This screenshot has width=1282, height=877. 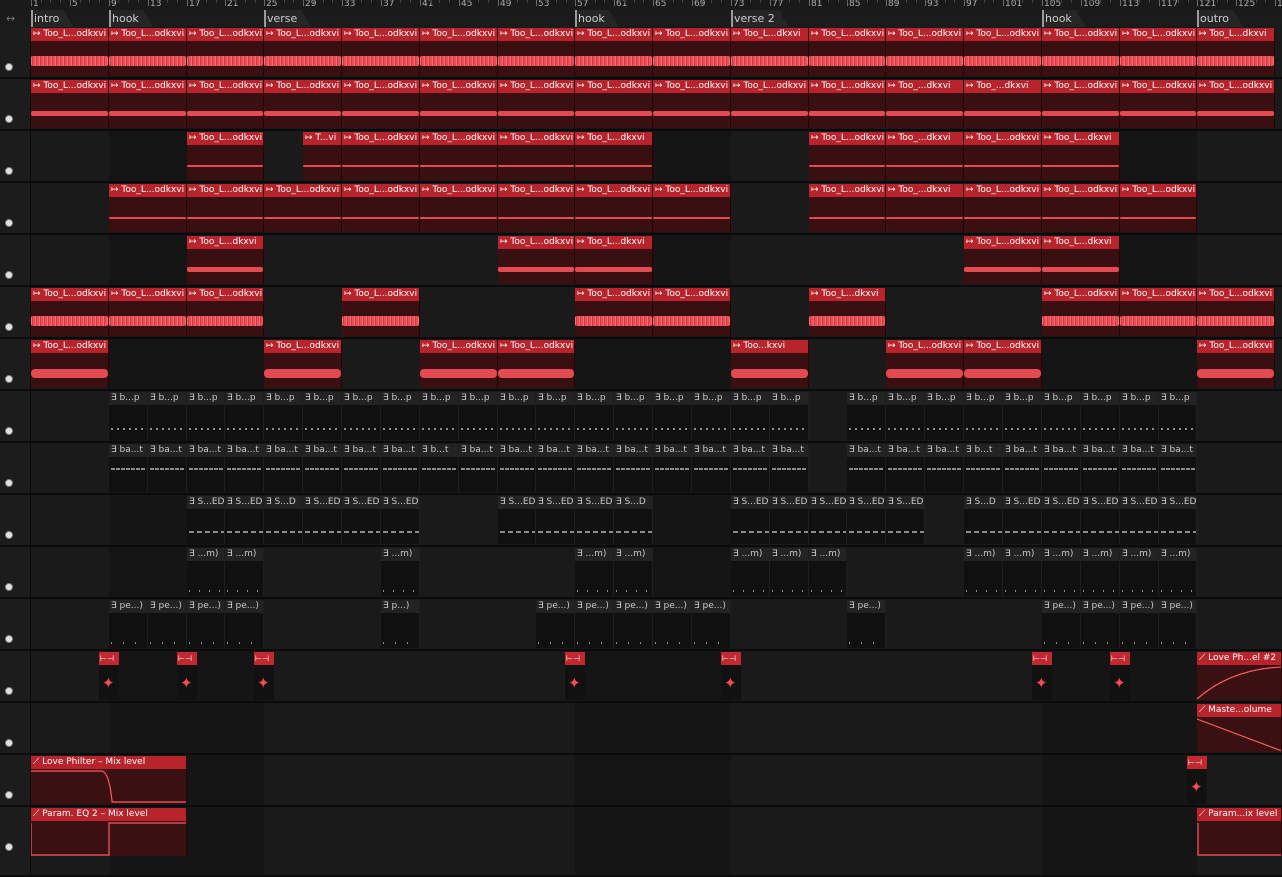 I want to click on audio-clip: ↦ T...vi, so click(x=322, y=156).